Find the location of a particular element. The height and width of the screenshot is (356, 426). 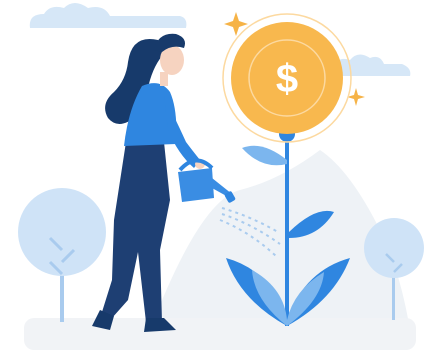

tree-left is located at coordinates (62, 255).